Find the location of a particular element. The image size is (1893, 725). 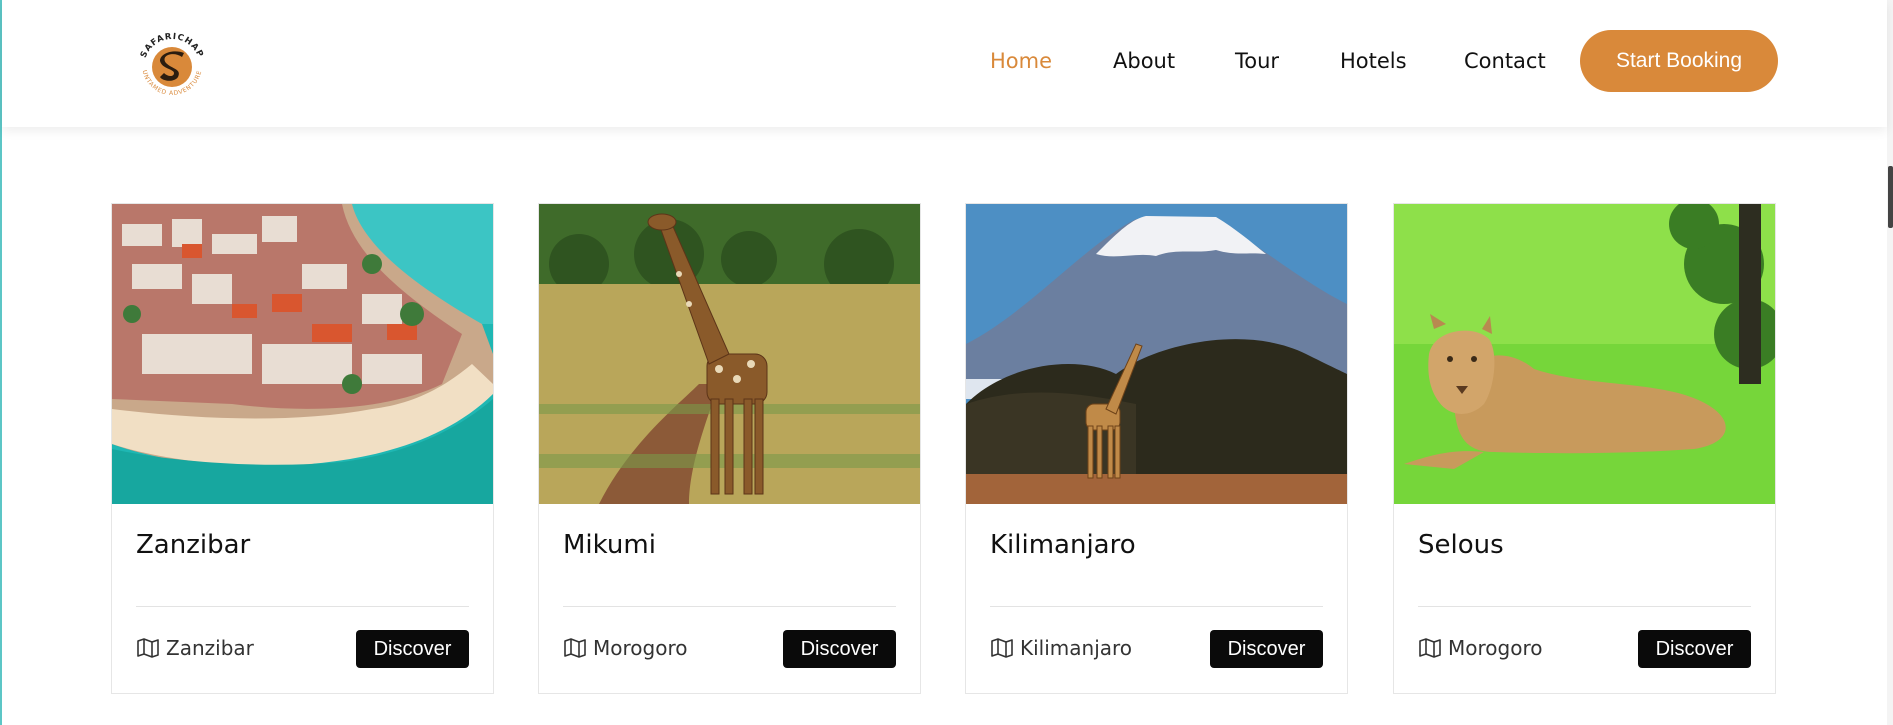

destination-location: Zanzibar is located at coordinates (195, 648).